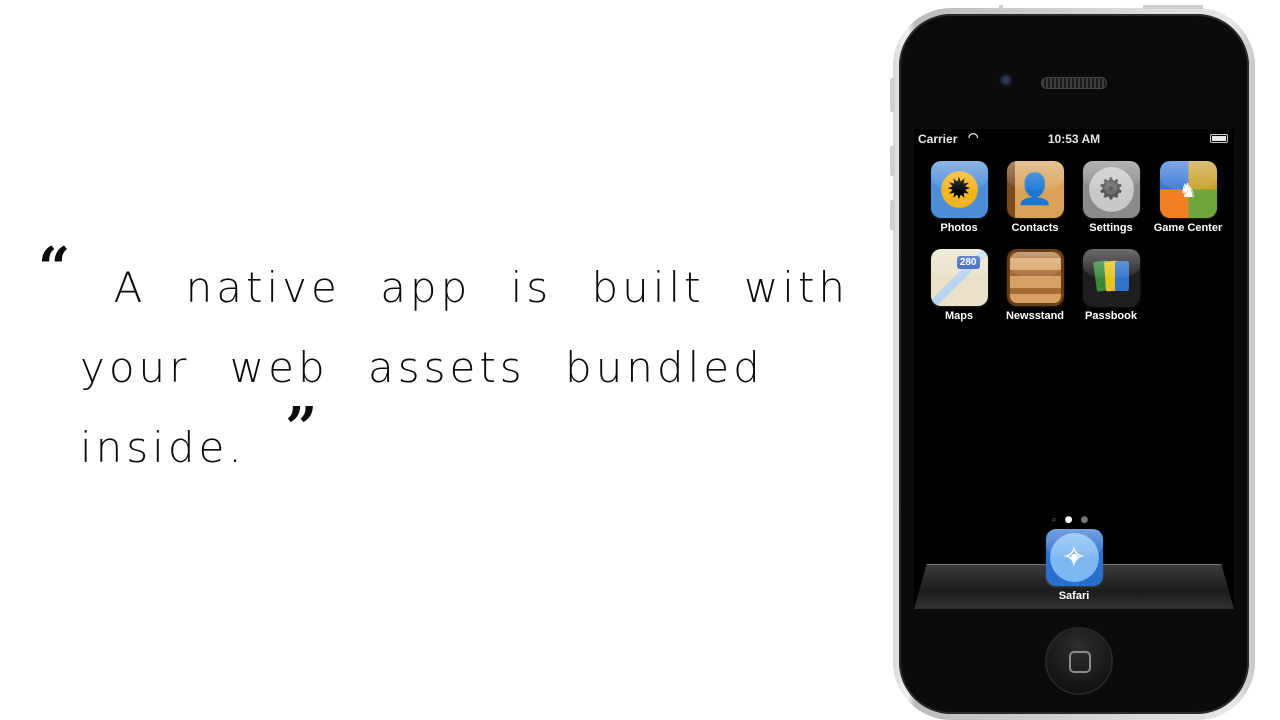  What do you see at coordinates (1035, 189) in the screenshot?
I see `contacts-icon: 👤` at bounding box center [1035, 189].